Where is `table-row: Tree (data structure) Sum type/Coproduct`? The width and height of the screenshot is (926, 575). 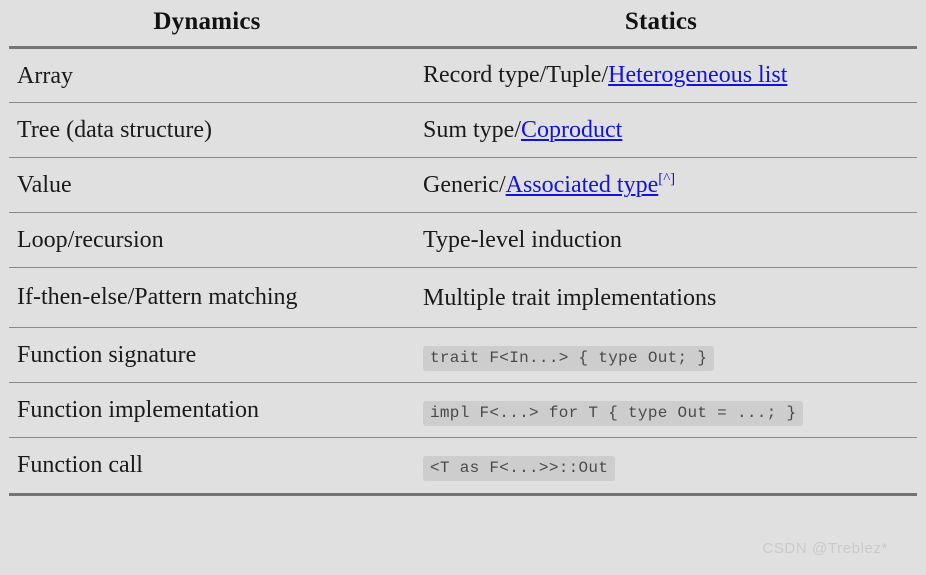 table-row: Tree (data structure) Sum type/Coproduct is located at coordinates (463, 130).